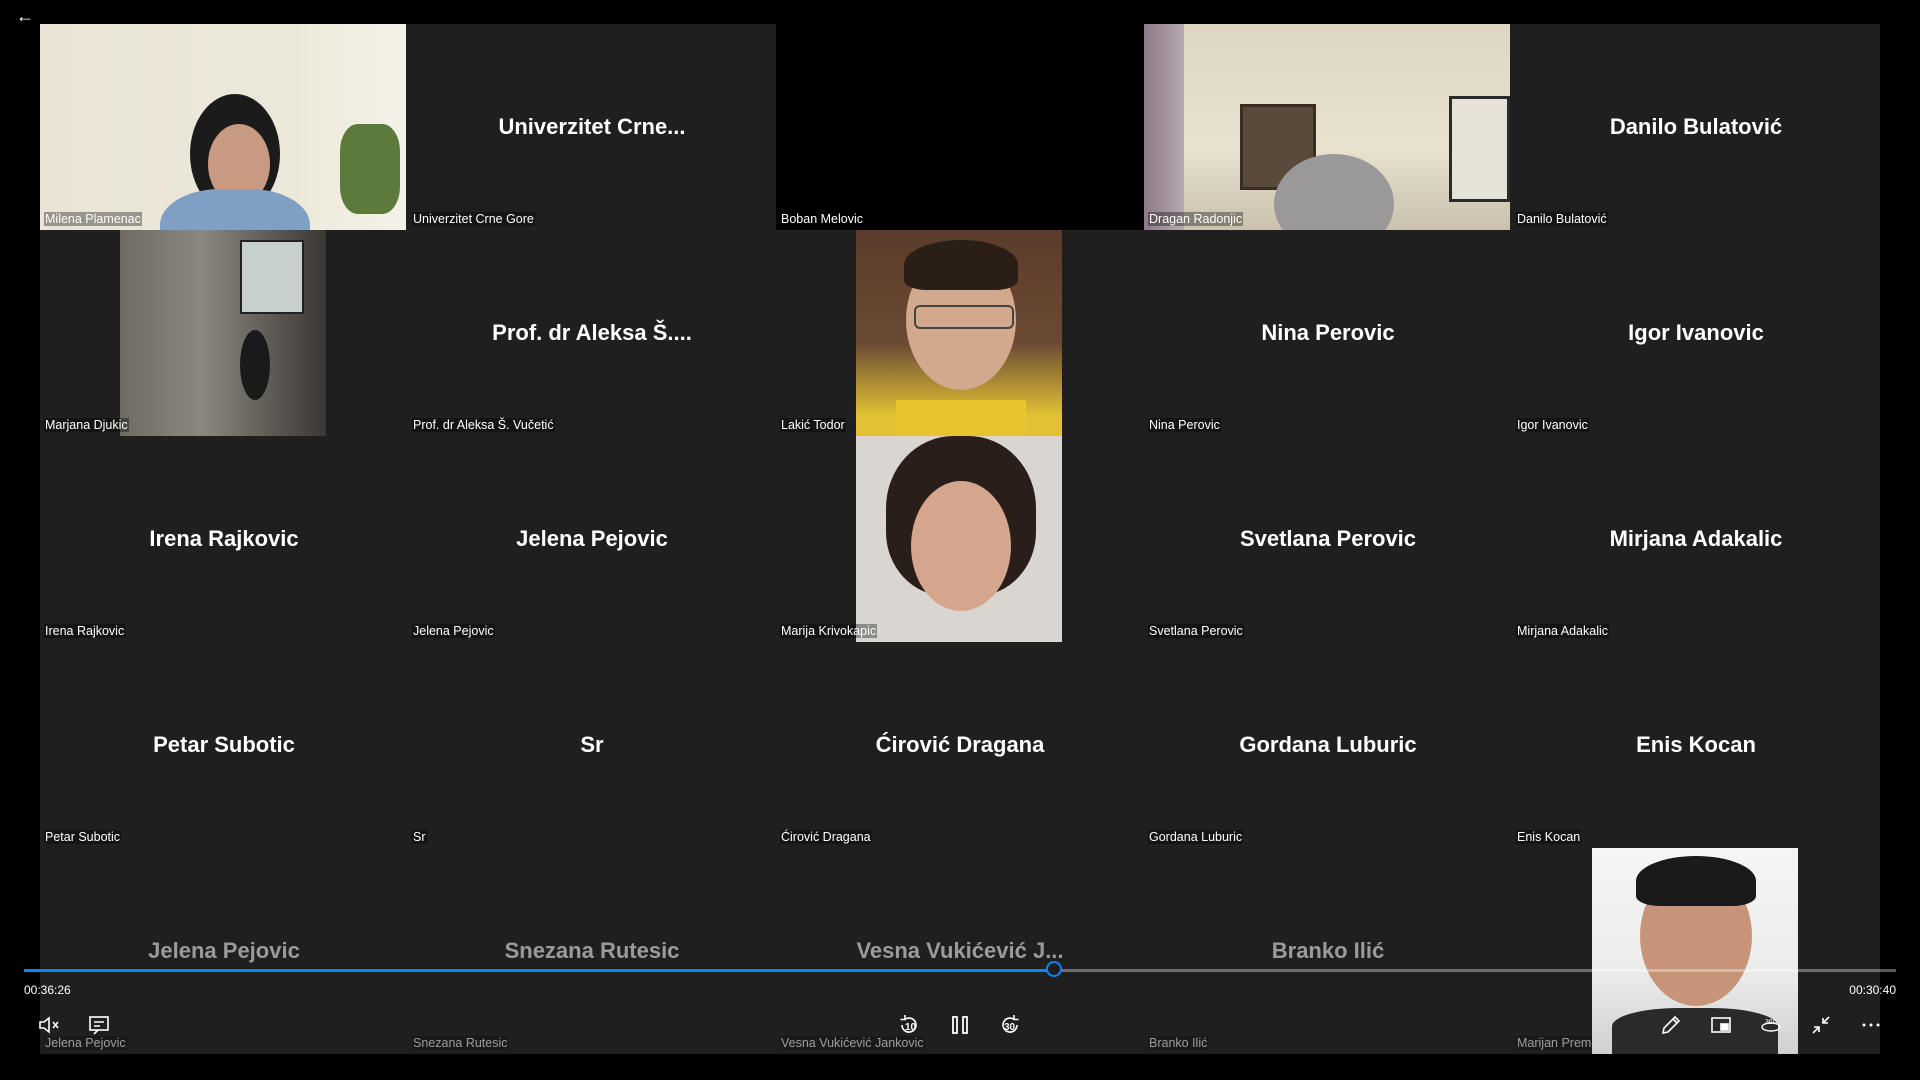 The height and width of the screenshot is (1080, 1920). I want to click on more-button, so click(1871, 1025).